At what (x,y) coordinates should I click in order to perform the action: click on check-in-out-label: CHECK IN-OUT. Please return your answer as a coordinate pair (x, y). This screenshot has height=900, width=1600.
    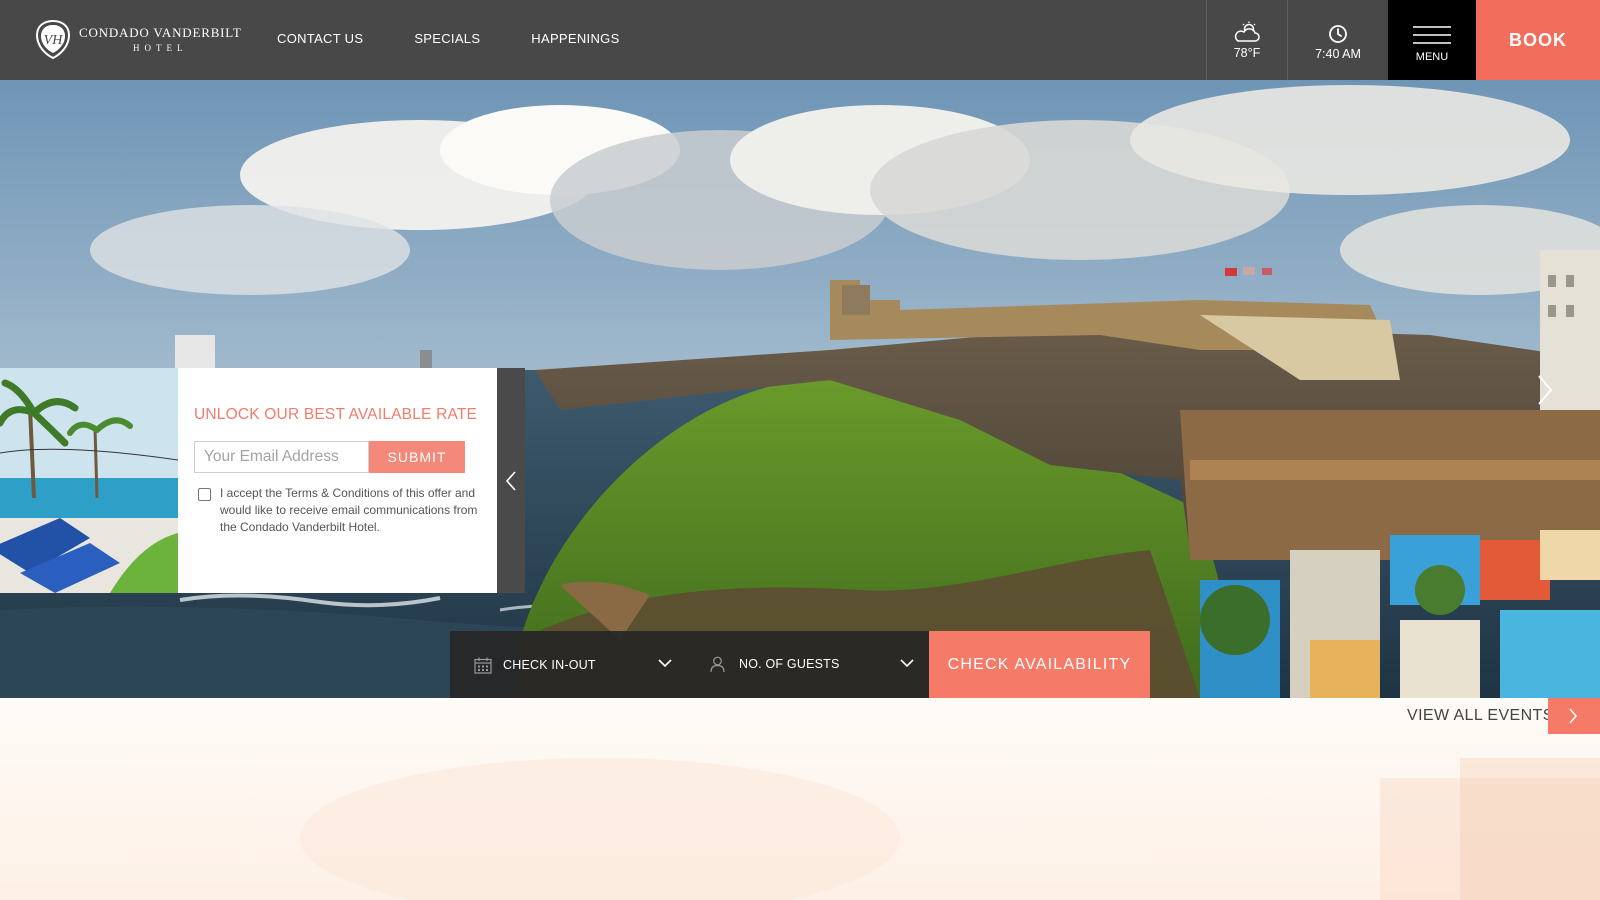
    Looking at the image, I should click on (549, 665).